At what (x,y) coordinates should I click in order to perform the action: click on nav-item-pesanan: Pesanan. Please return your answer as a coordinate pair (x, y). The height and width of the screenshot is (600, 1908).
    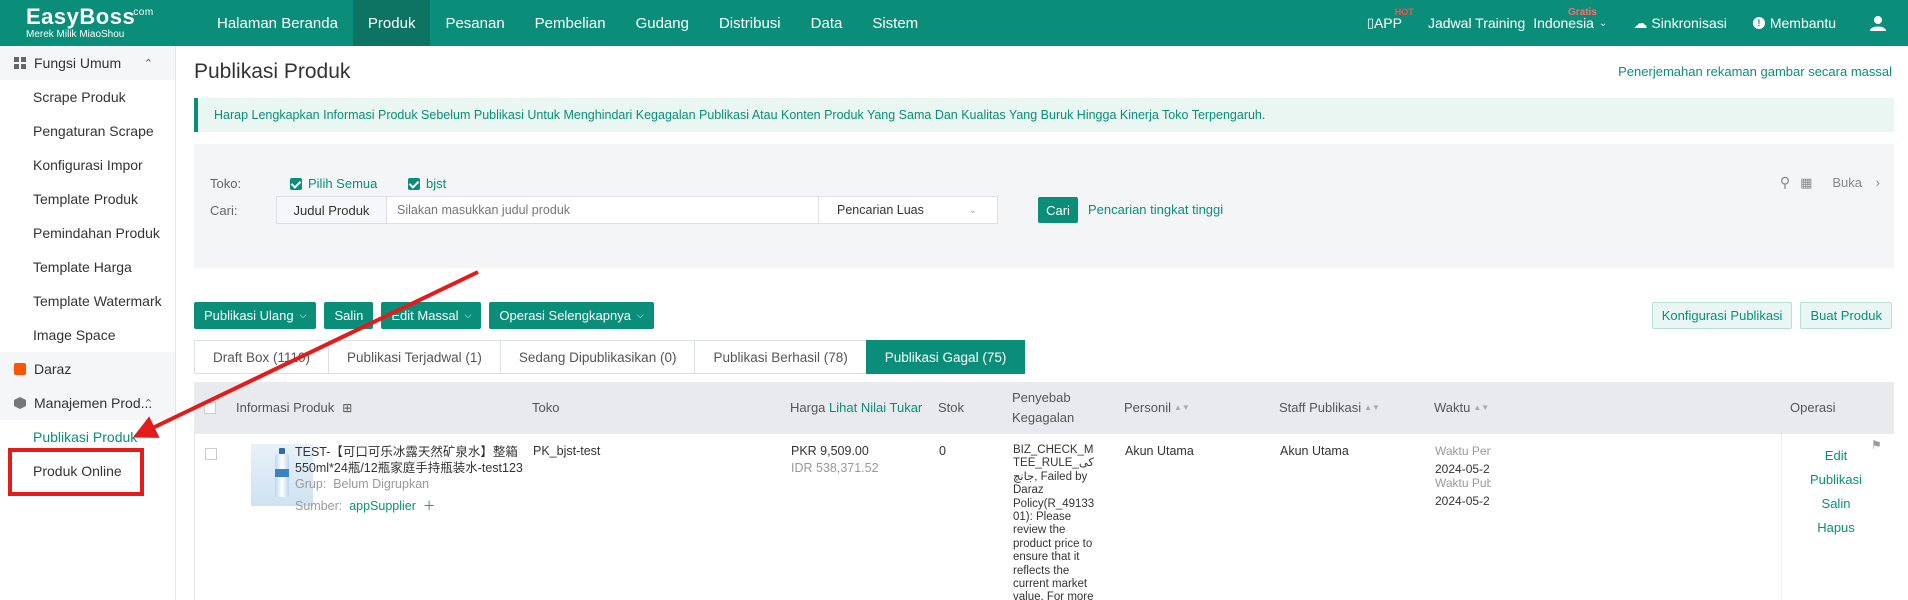
    Looking at the image, I should click on (474, 23).